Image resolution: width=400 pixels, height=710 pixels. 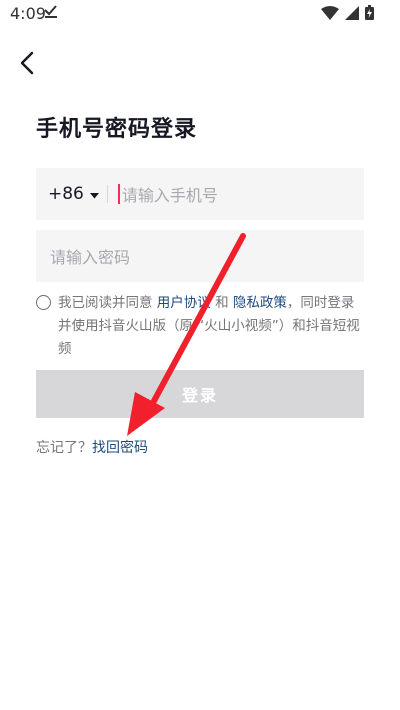 I want to click on recover-password-link: 找回密码, so click(x=120, y=448).